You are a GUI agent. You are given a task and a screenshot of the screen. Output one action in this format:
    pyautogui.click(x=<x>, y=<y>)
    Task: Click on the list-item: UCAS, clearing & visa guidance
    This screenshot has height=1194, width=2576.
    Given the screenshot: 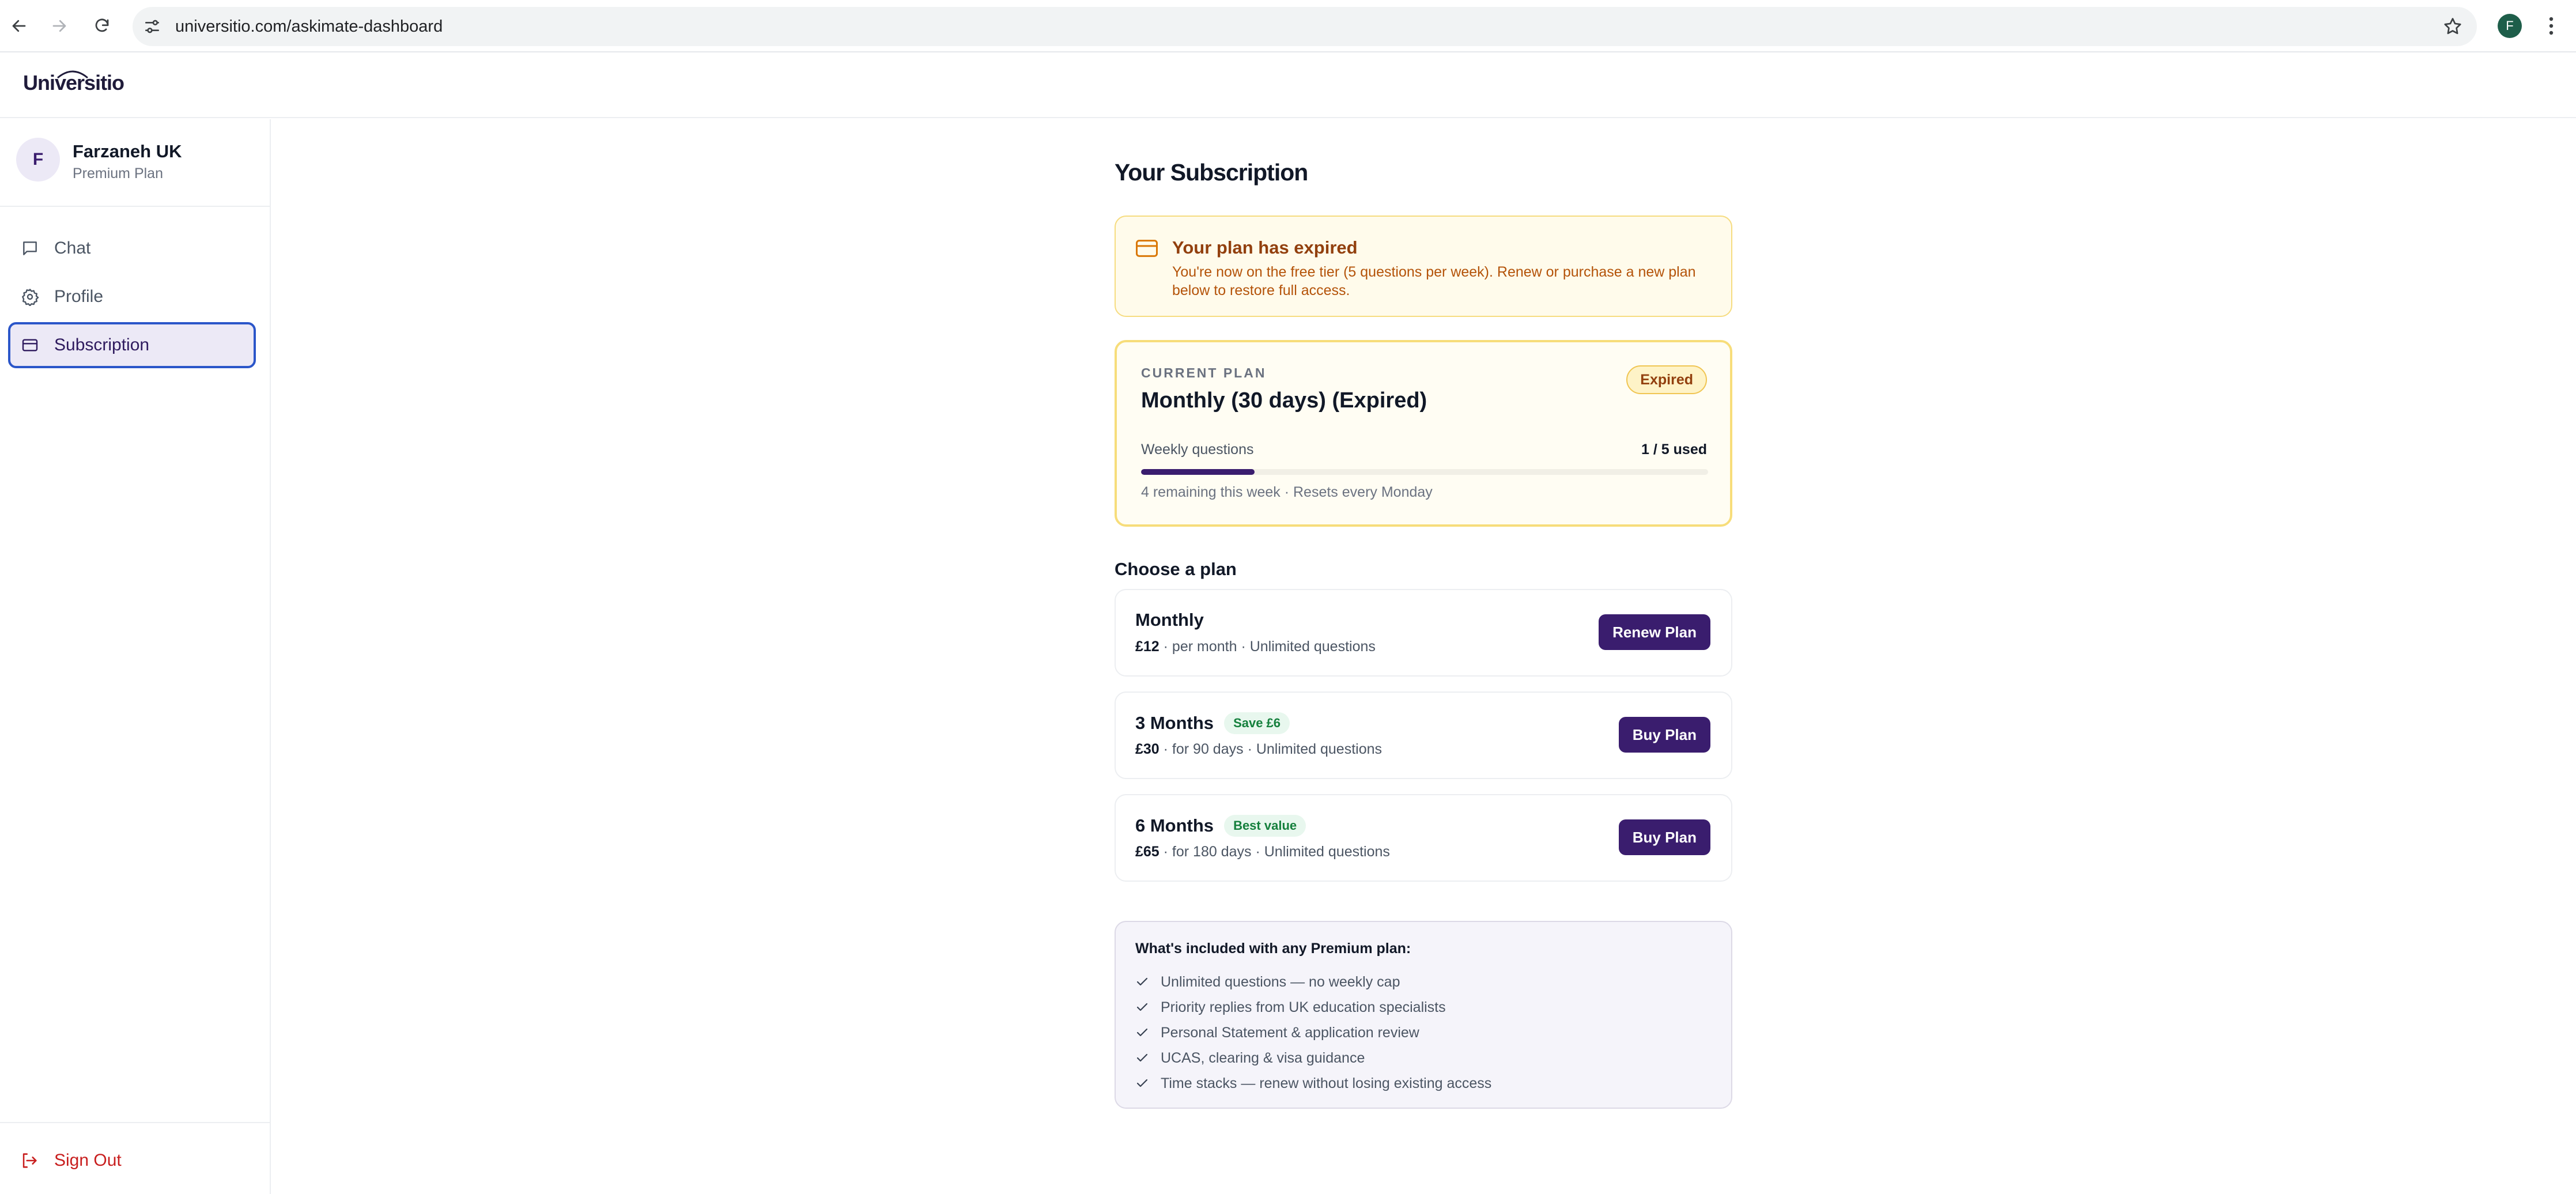 What is the action you would take?
    pyautogui.click(x=1313, y=1058)
    